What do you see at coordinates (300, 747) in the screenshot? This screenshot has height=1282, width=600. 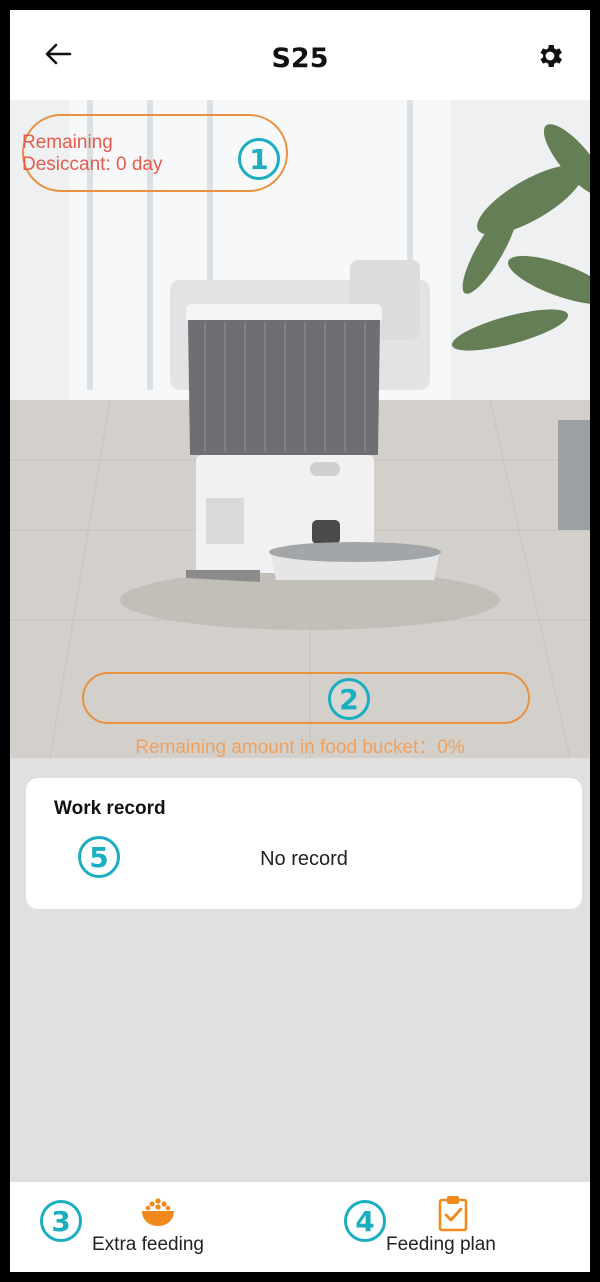 I see `food-bucket-label: Remaining amount in food bucket：0%` at bounding box center [300, 747].